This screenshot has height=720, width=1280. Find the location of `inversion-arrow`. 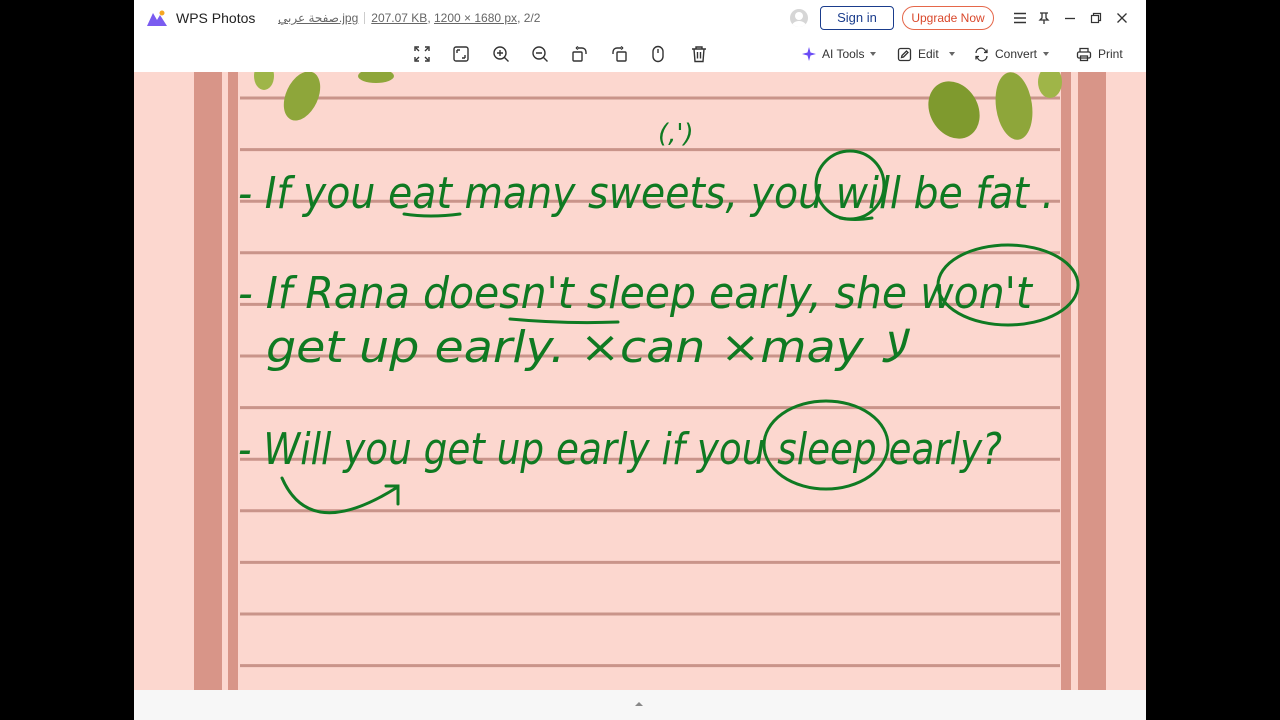

inversion-arrow is located at coordinates (339, 495).